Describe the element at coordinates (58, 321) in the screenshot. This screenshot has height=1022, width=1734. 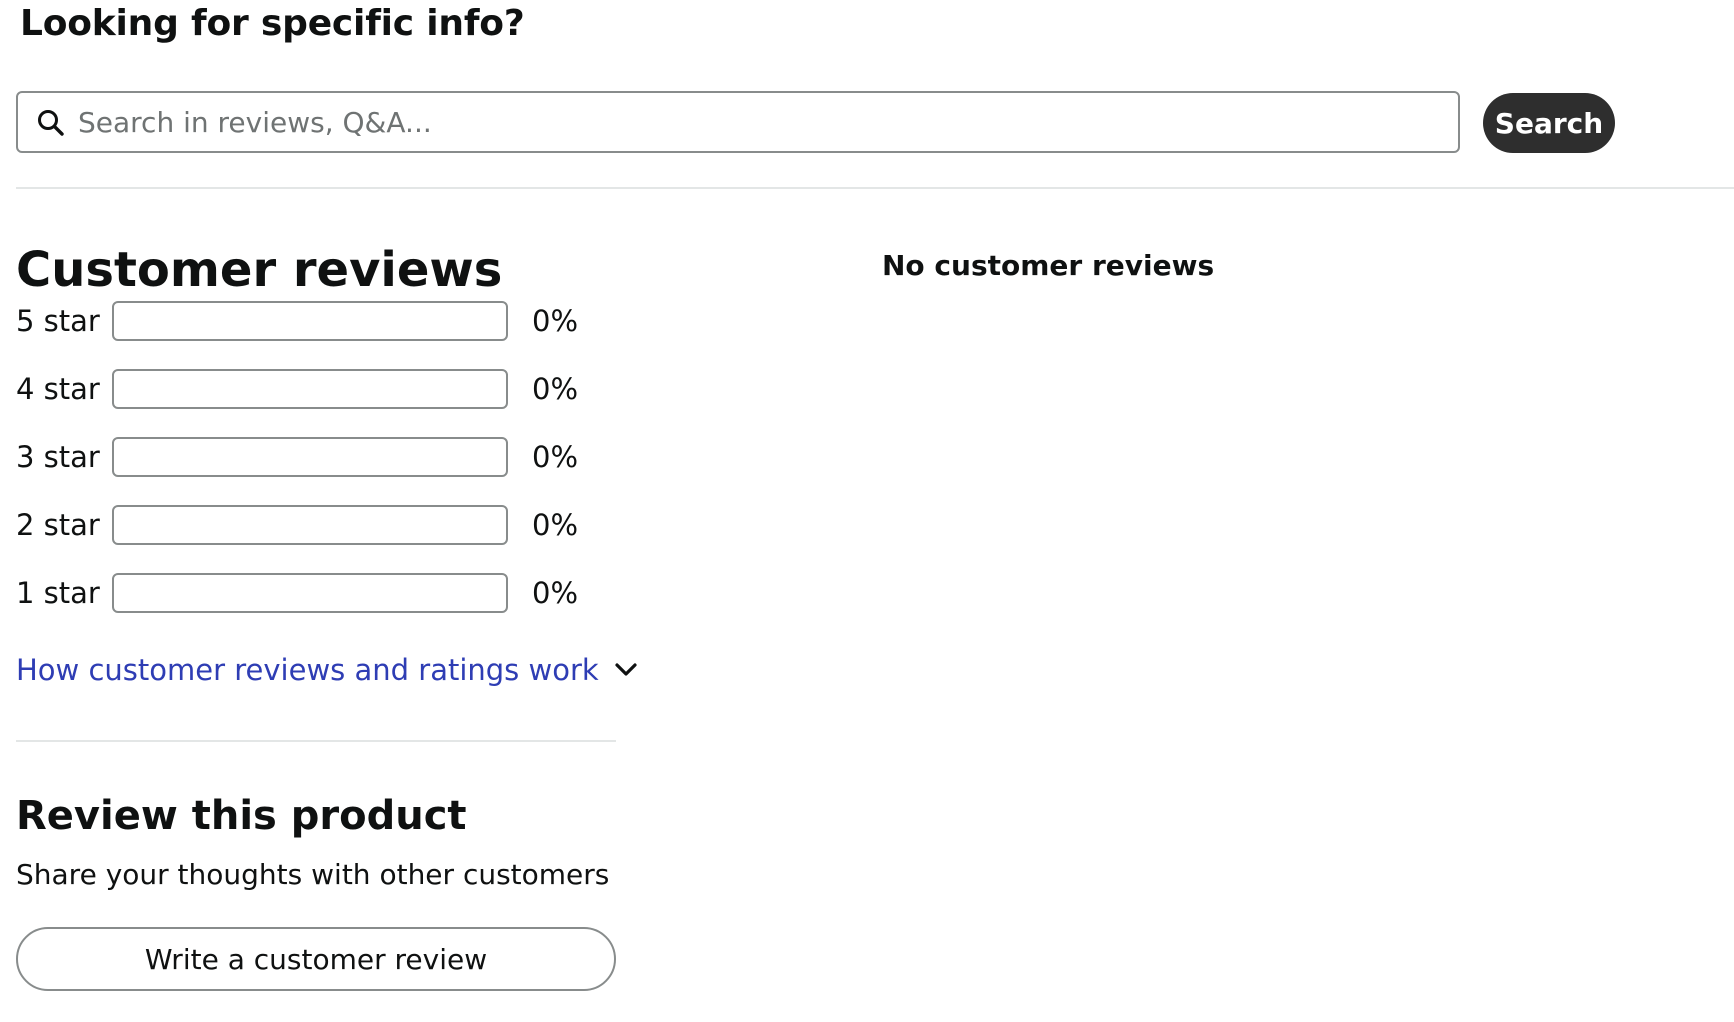
I see `star-label: 5 star` at that location.